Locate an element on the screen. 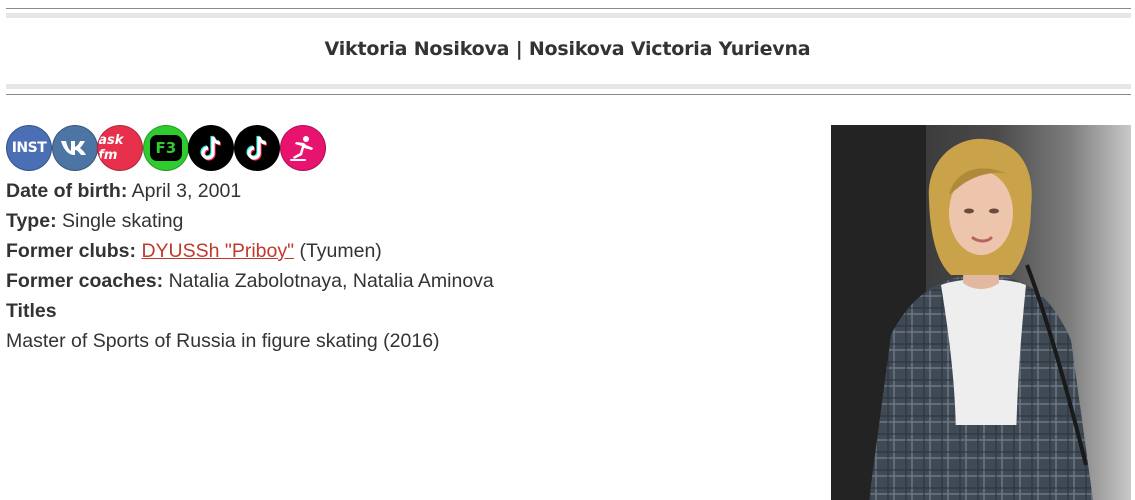 The image size is (1135, 500). vk-icon is located at coordinates (74, 148).